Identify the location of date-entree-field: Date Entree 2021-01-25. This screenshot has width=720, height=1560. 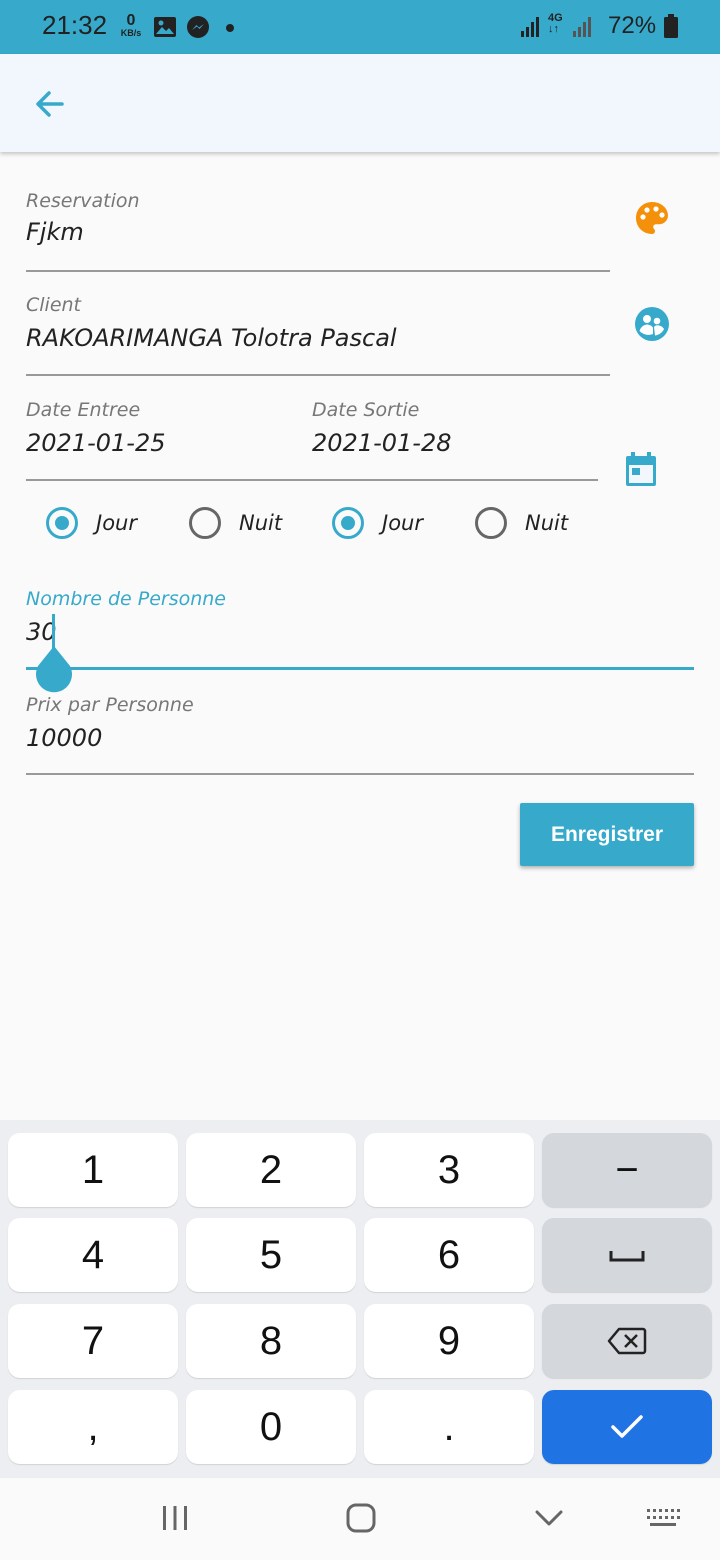
(169, 439).